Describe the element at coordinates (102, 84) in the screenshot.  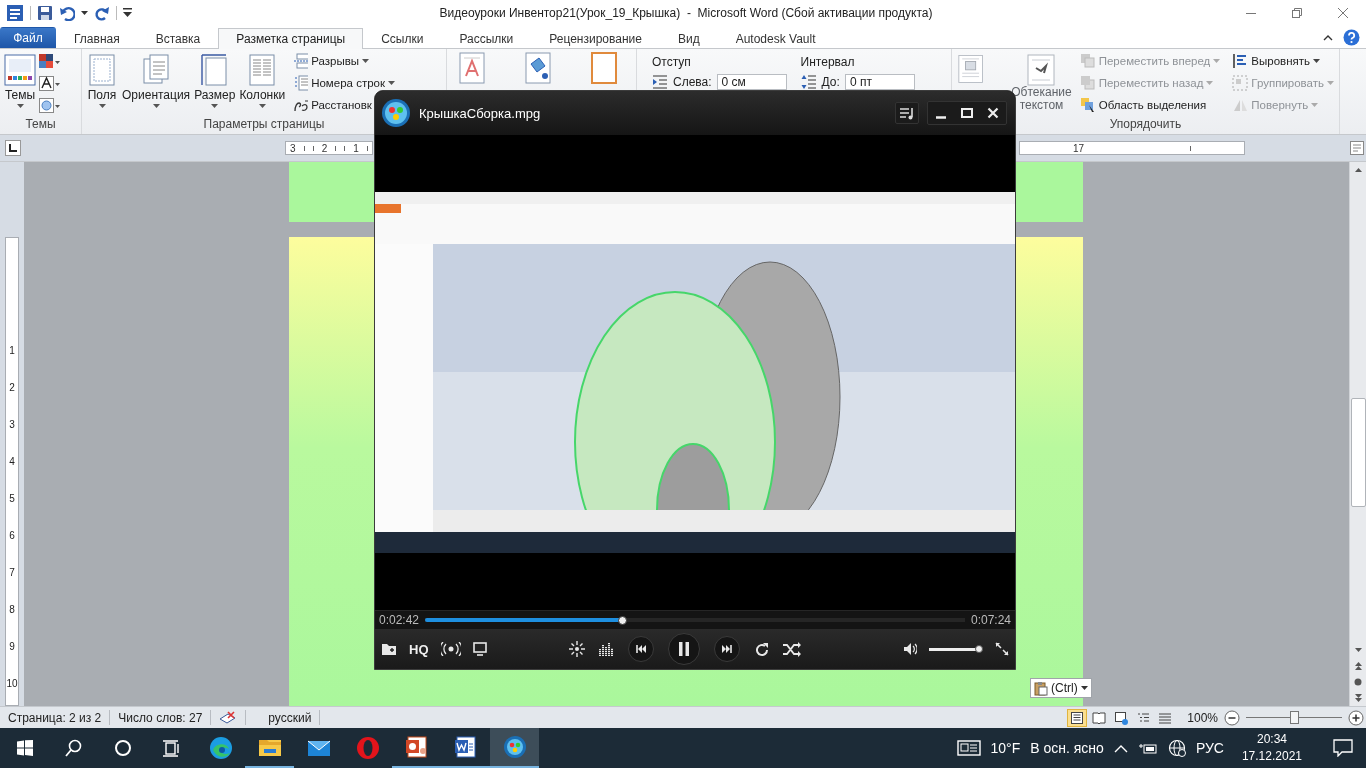
I see `margins-button: Поля` at that location.